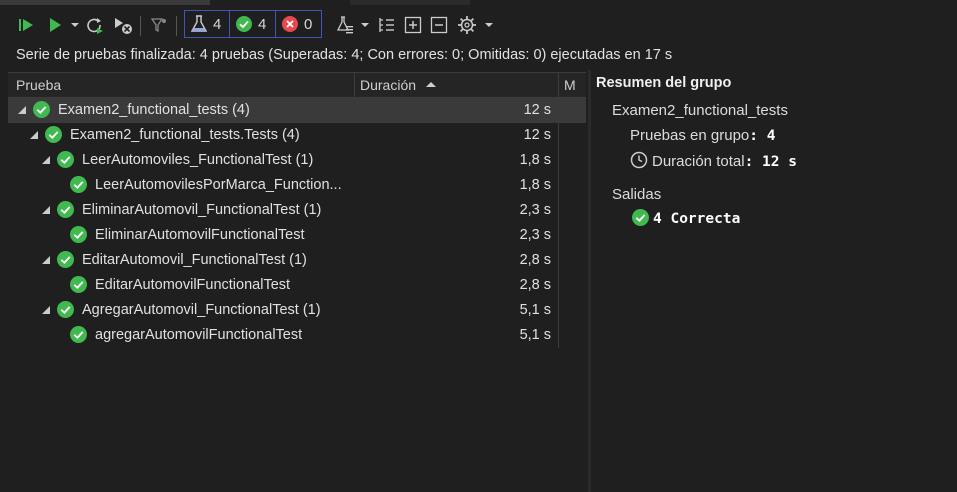 Image resolution: width=957 pixels, height=492 pixels. Describe the element at coordinates (779, 162) in the screenshot. I see `total-duration-value: 12 s` at that location.